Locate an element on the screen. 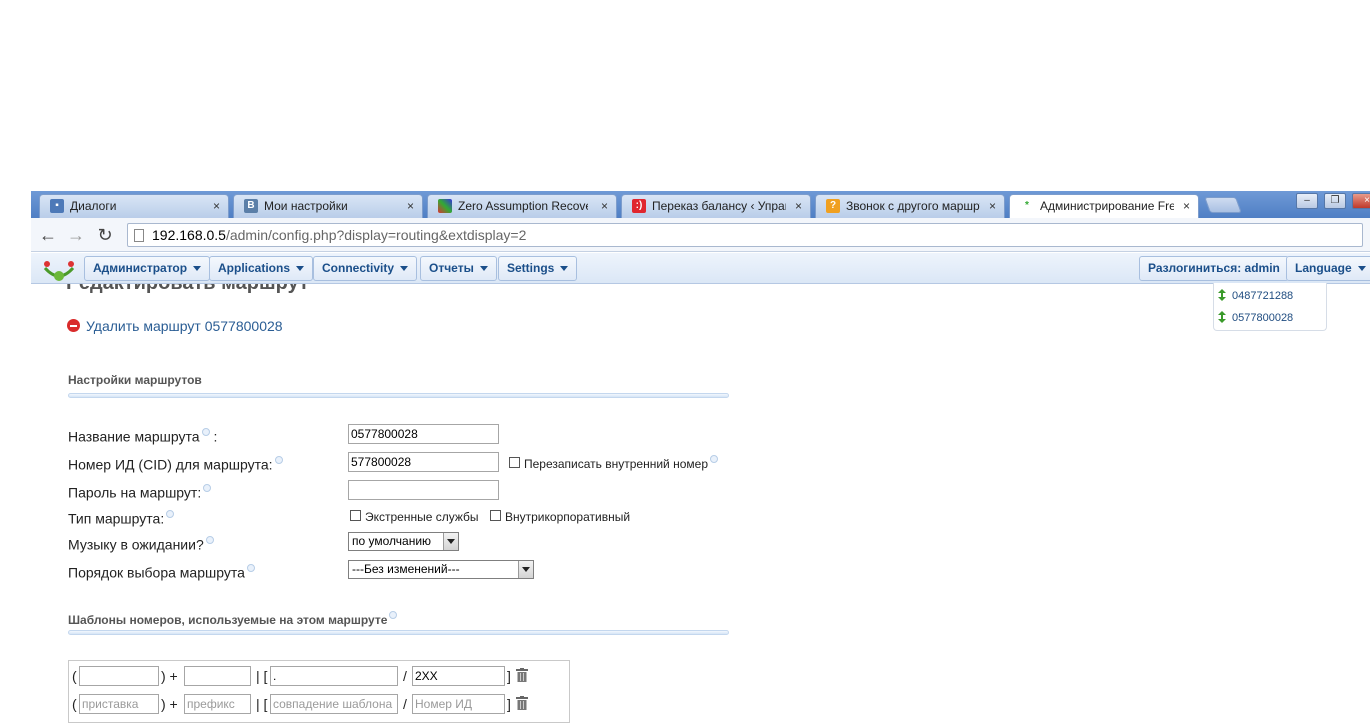 The width and height of the screenshot is (1370, 728). password-input is located at coordinates (423, 490).